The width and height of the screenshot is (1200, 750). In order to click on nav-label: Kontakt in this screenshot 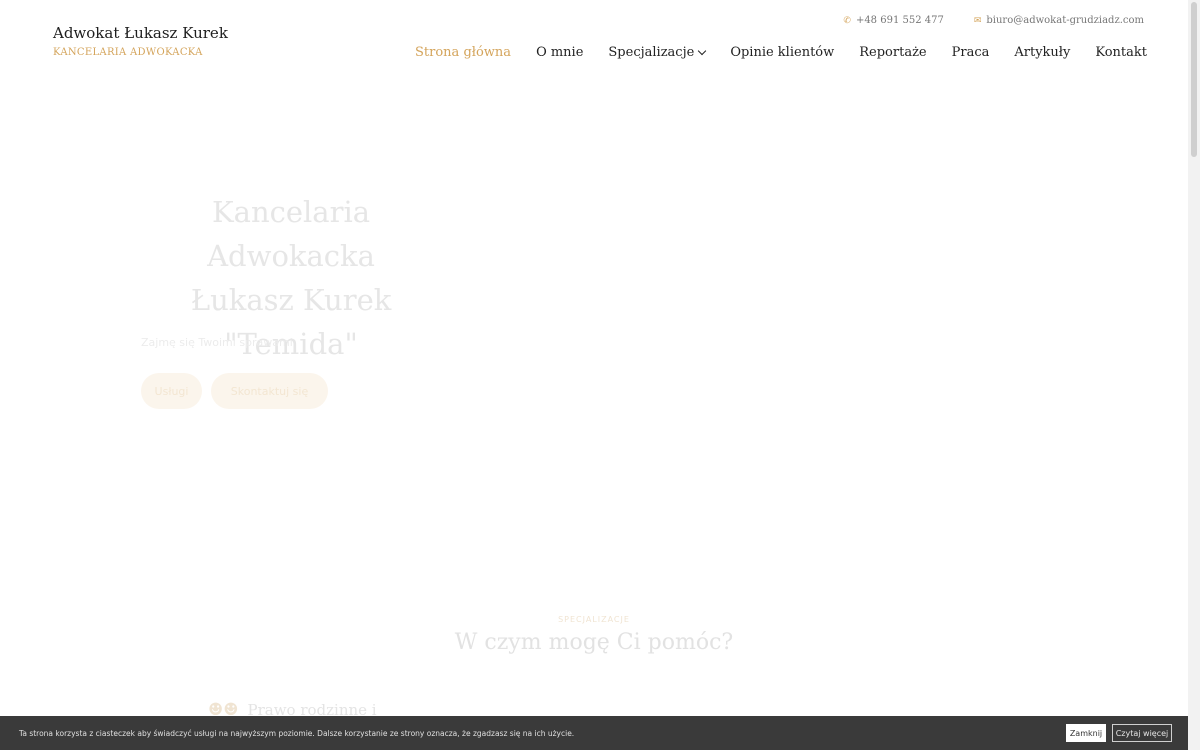, I will do `click(1121, 52)`.